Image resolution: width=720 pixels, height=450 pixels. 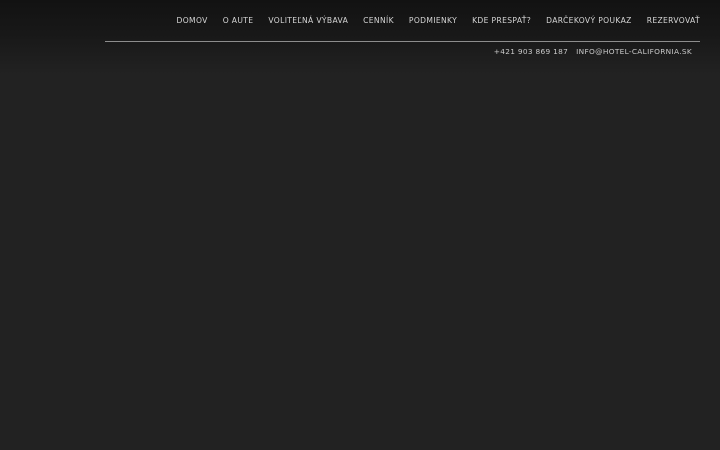 What do you see at coordinates (531, 52) in the screenshot?
I see `phone-link: +421 903 869 187` at bounding box center [531, 52].